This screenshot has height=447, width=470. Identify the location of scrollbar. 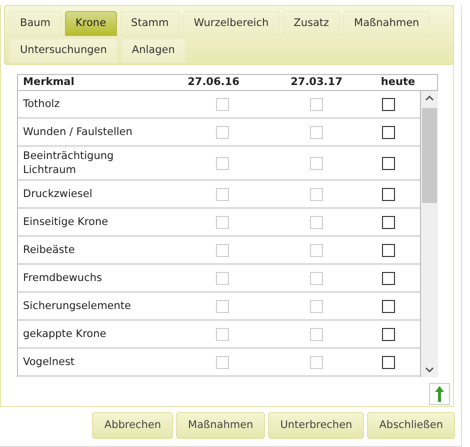
(429, 234).